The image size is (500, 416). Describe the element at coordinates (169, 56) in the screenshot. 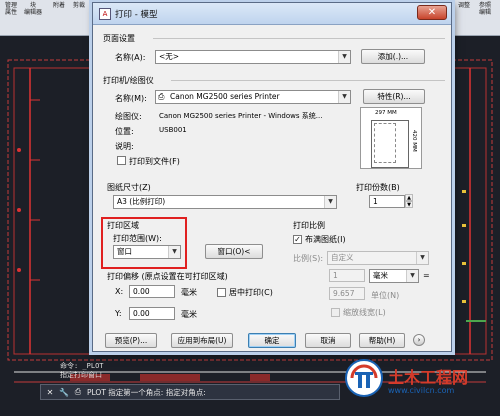

I see `page-setup-name-value: <无>` at that location.